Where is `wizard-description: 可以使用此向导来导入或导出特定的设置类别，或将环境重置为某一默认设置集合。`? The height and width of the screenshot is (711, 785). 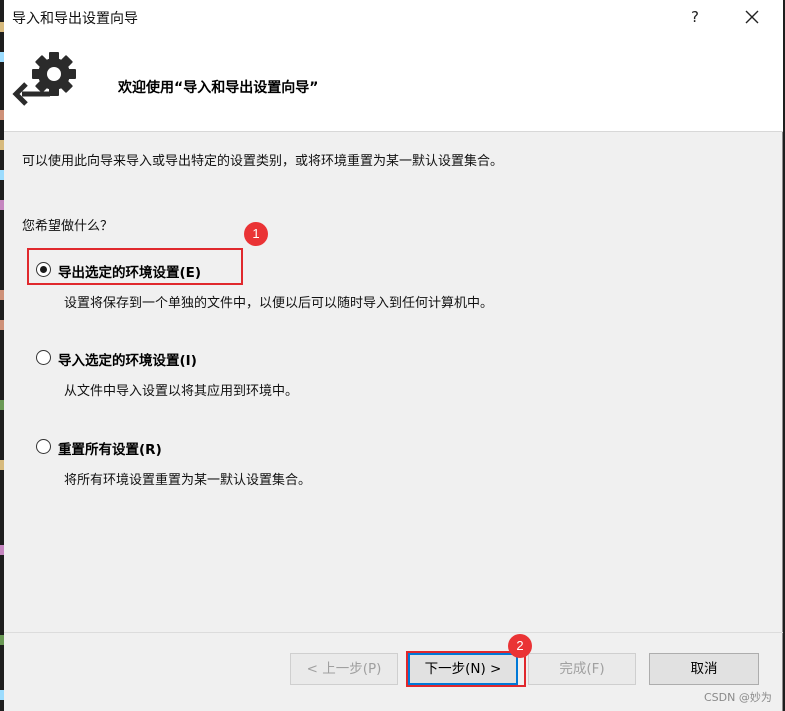 wizard-description: 可以使用此向导来导入或导出特定的设置类别，或将环境重置为某一默认设置集合。 is located at coordinates (263, 161).